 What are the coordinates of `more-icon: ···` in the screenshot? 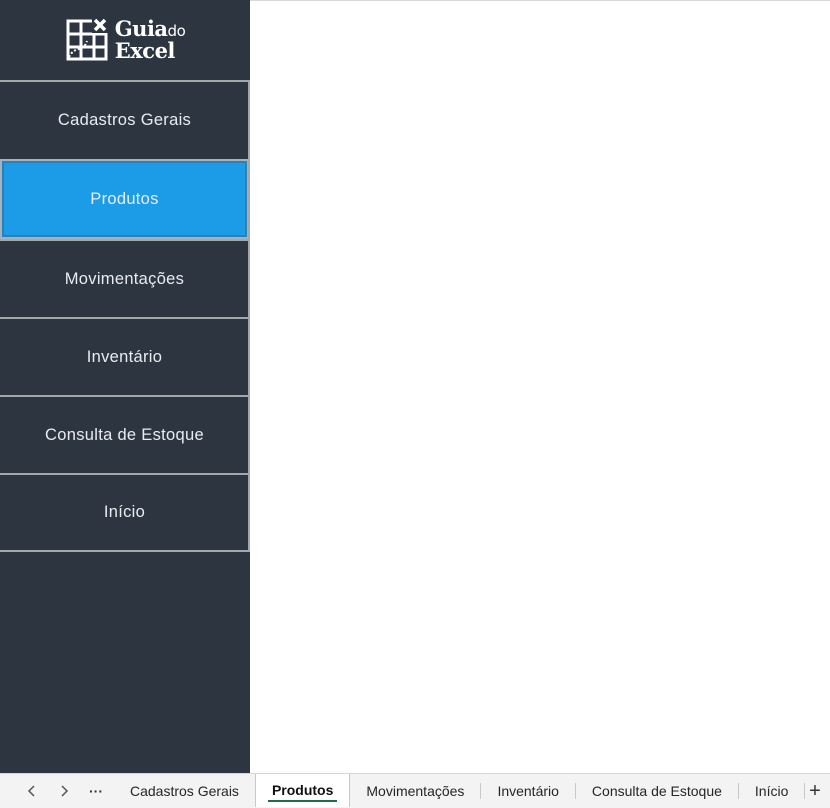 It's located at (96, 791).